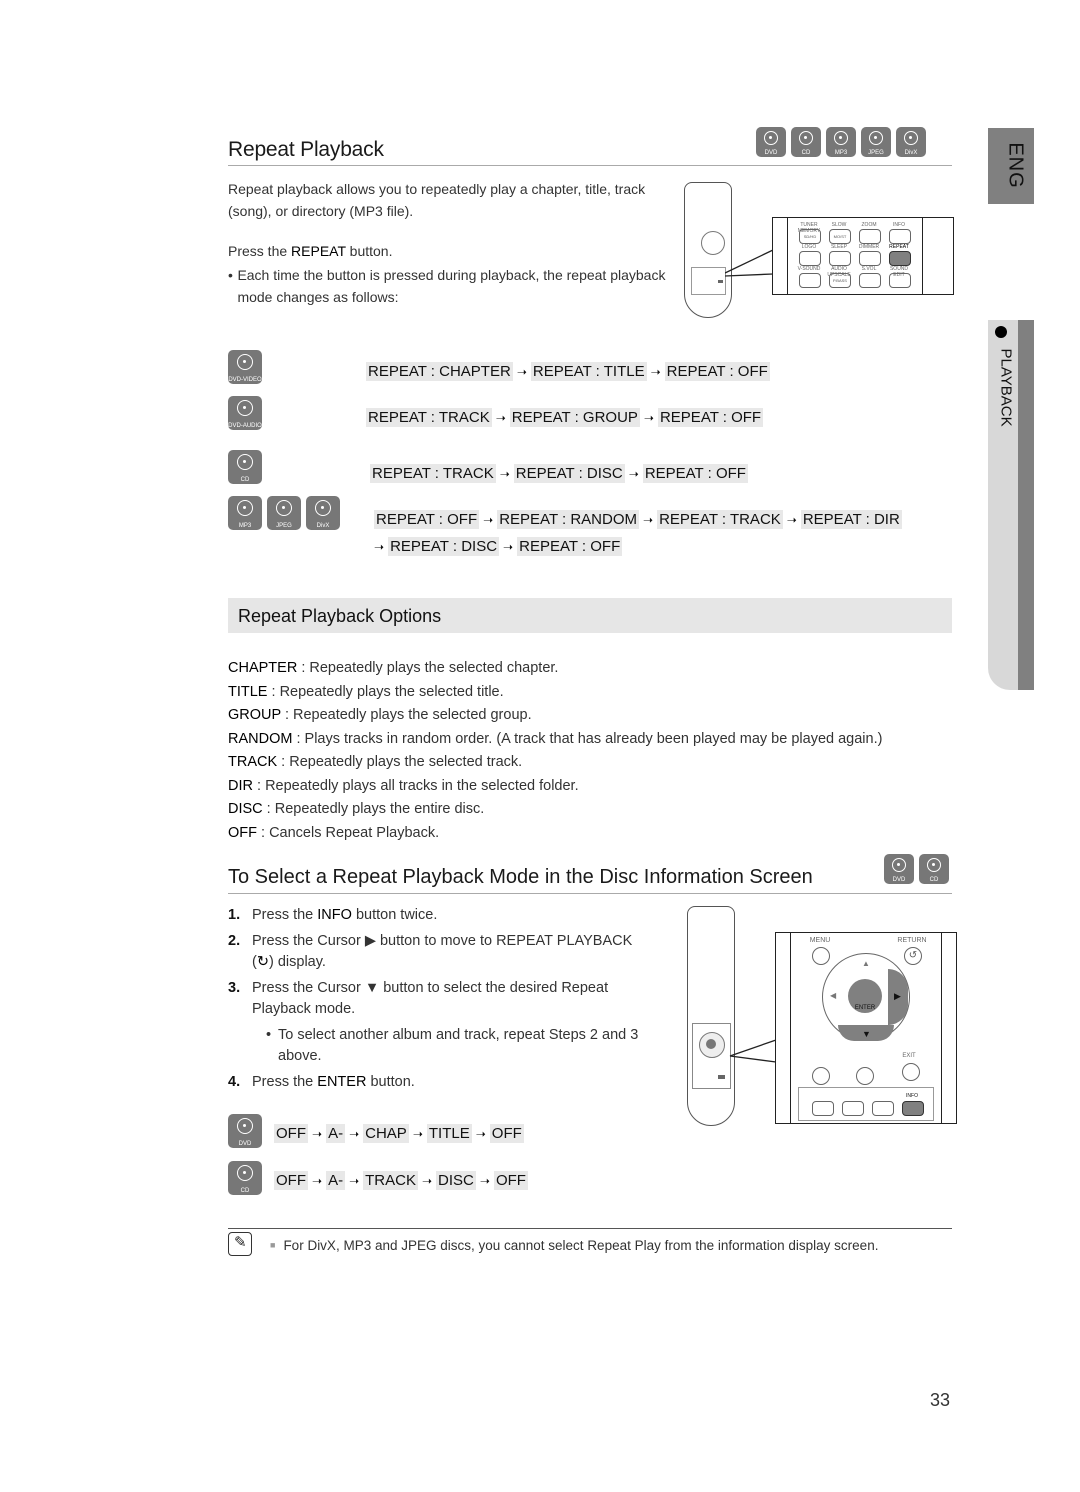 The width and height of the screenshot is (1080, 1492). I want to click on language-tab: ENG, so click(1011, 166).